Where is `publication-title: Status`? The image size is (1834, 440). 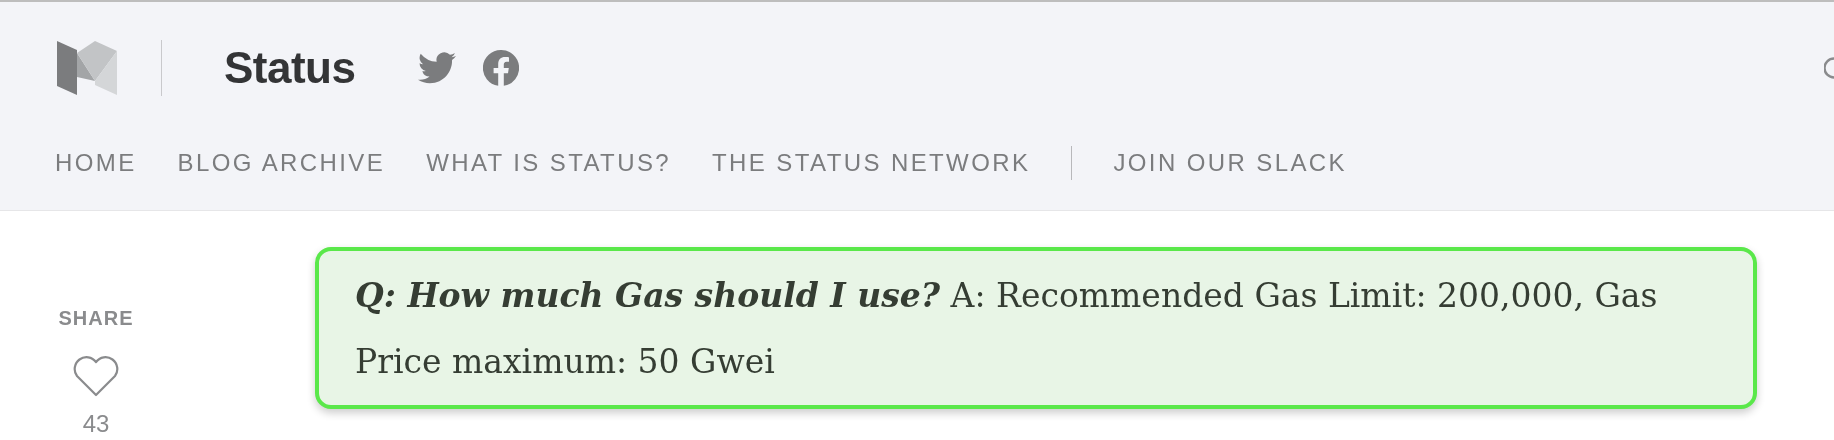 publication-title: Status is located at coordinates (290, 68).